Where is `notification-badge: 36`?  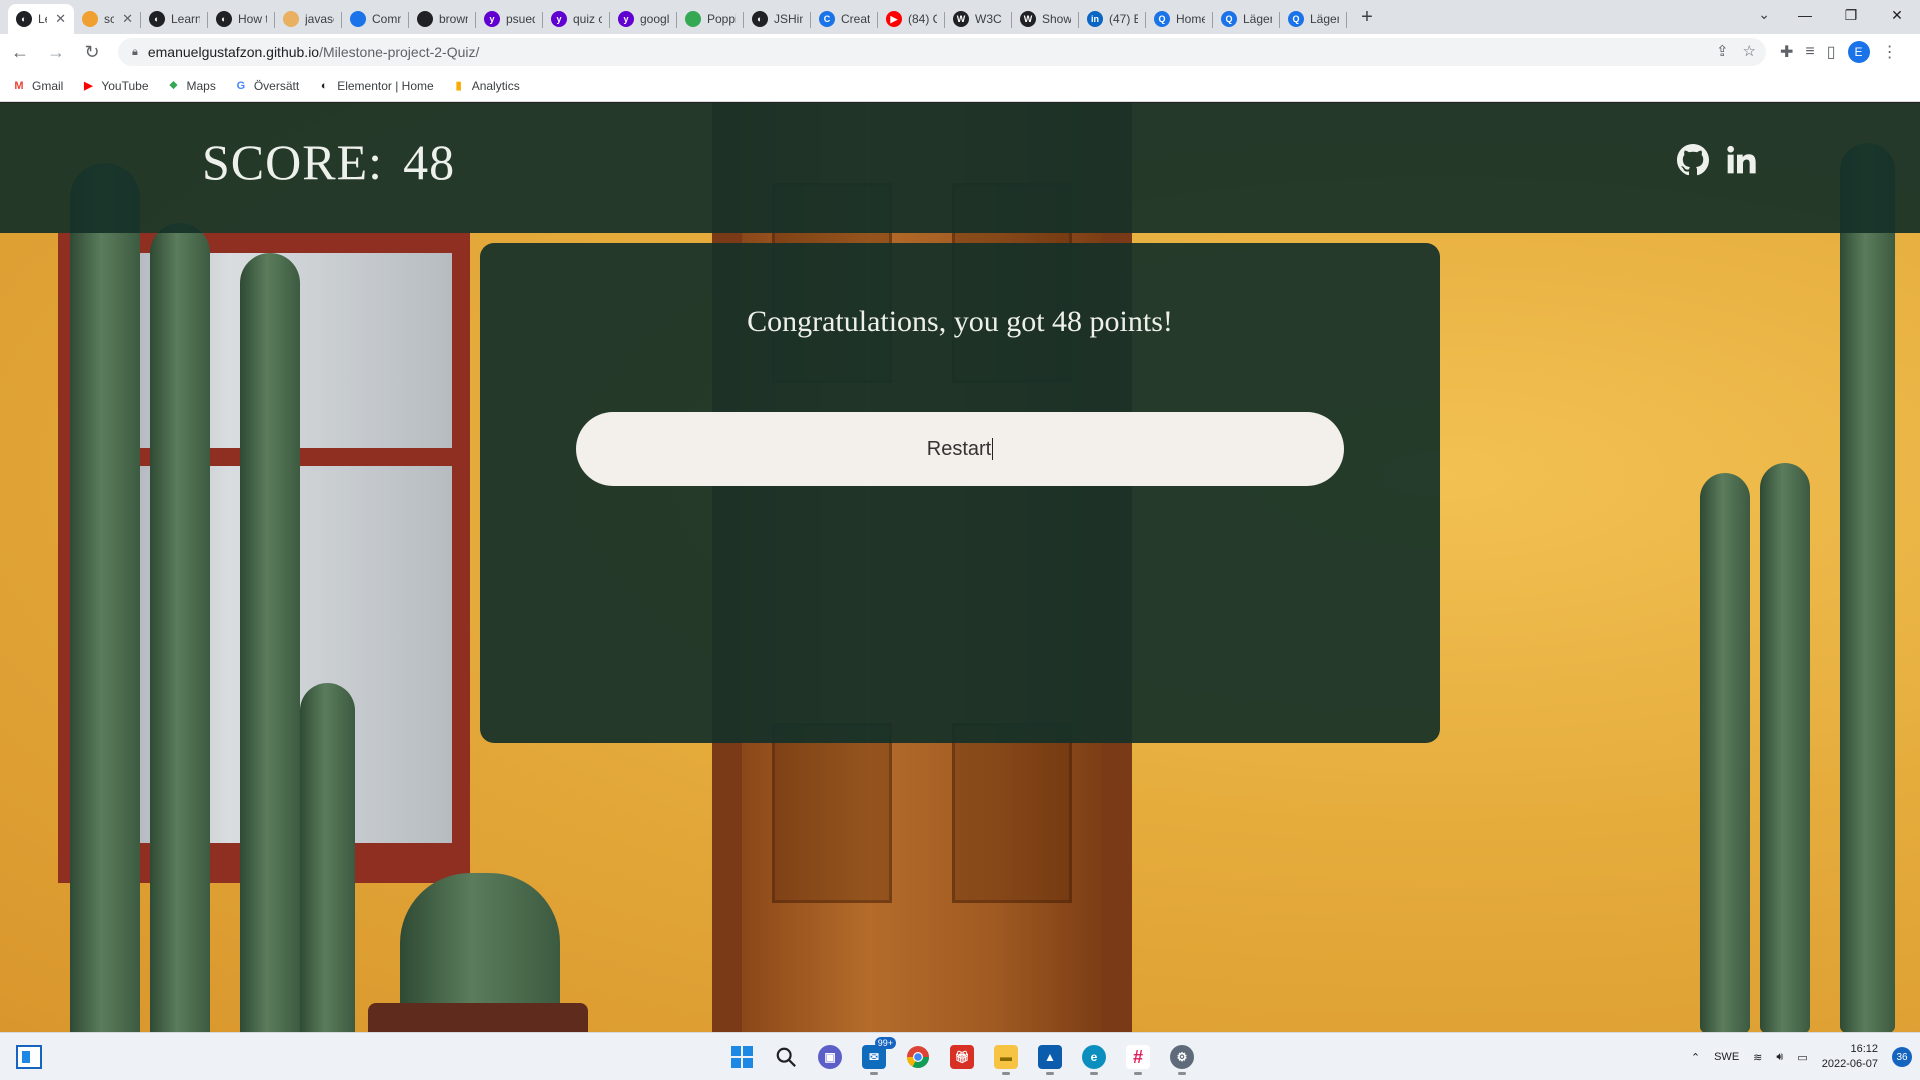
notification-badge: 36 is located at coordinates (1902, 1057).